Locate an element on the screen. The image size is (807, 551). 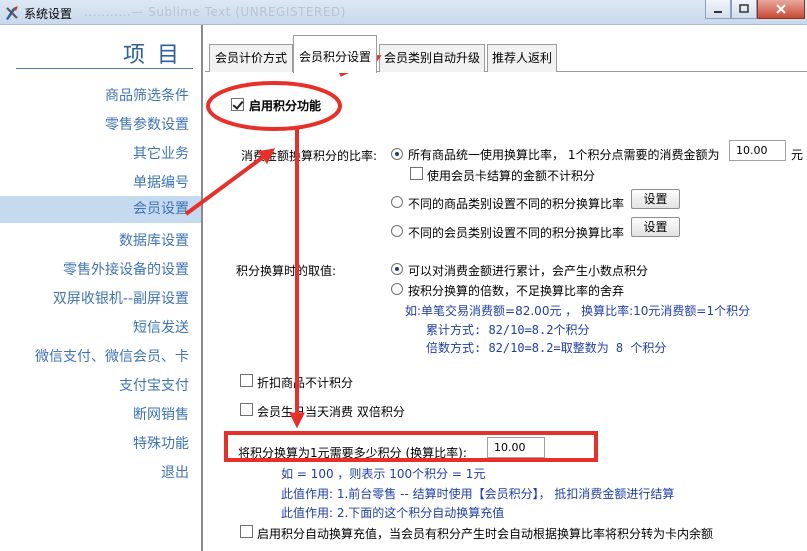
sidebar-item-member-settings: 会员设置 is located at coordinates (100, 209).